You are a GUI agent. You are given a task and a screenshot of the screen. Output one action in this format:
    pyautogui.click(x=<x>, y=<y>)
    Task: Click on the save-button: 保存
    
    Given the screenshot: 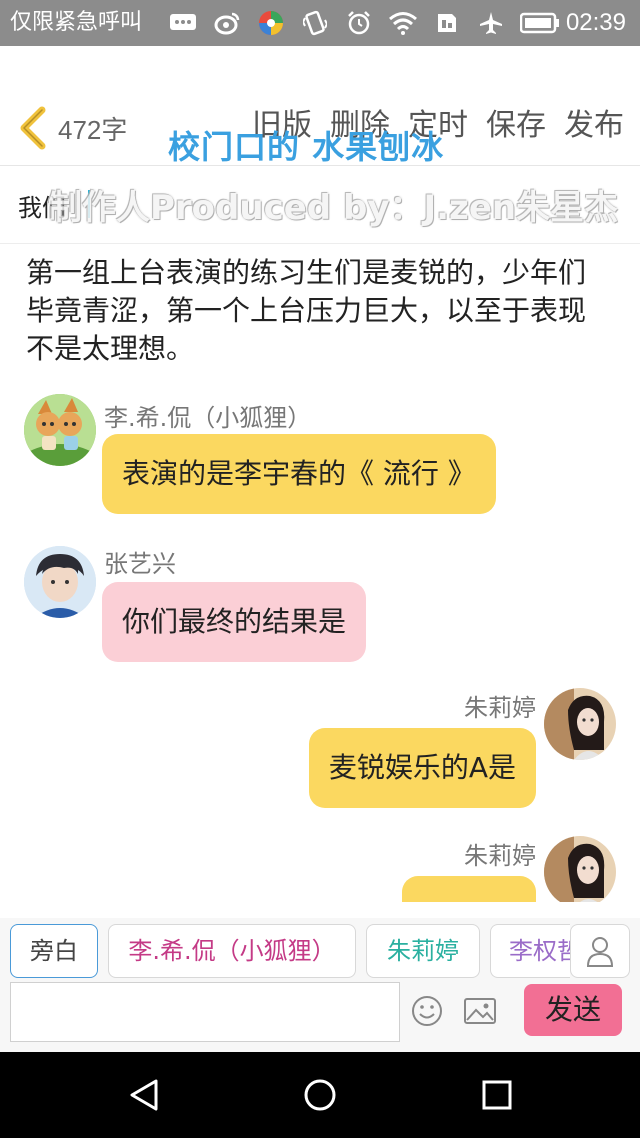 What is the action you would take?
    pyautogui.click(x=516, y=126)
    